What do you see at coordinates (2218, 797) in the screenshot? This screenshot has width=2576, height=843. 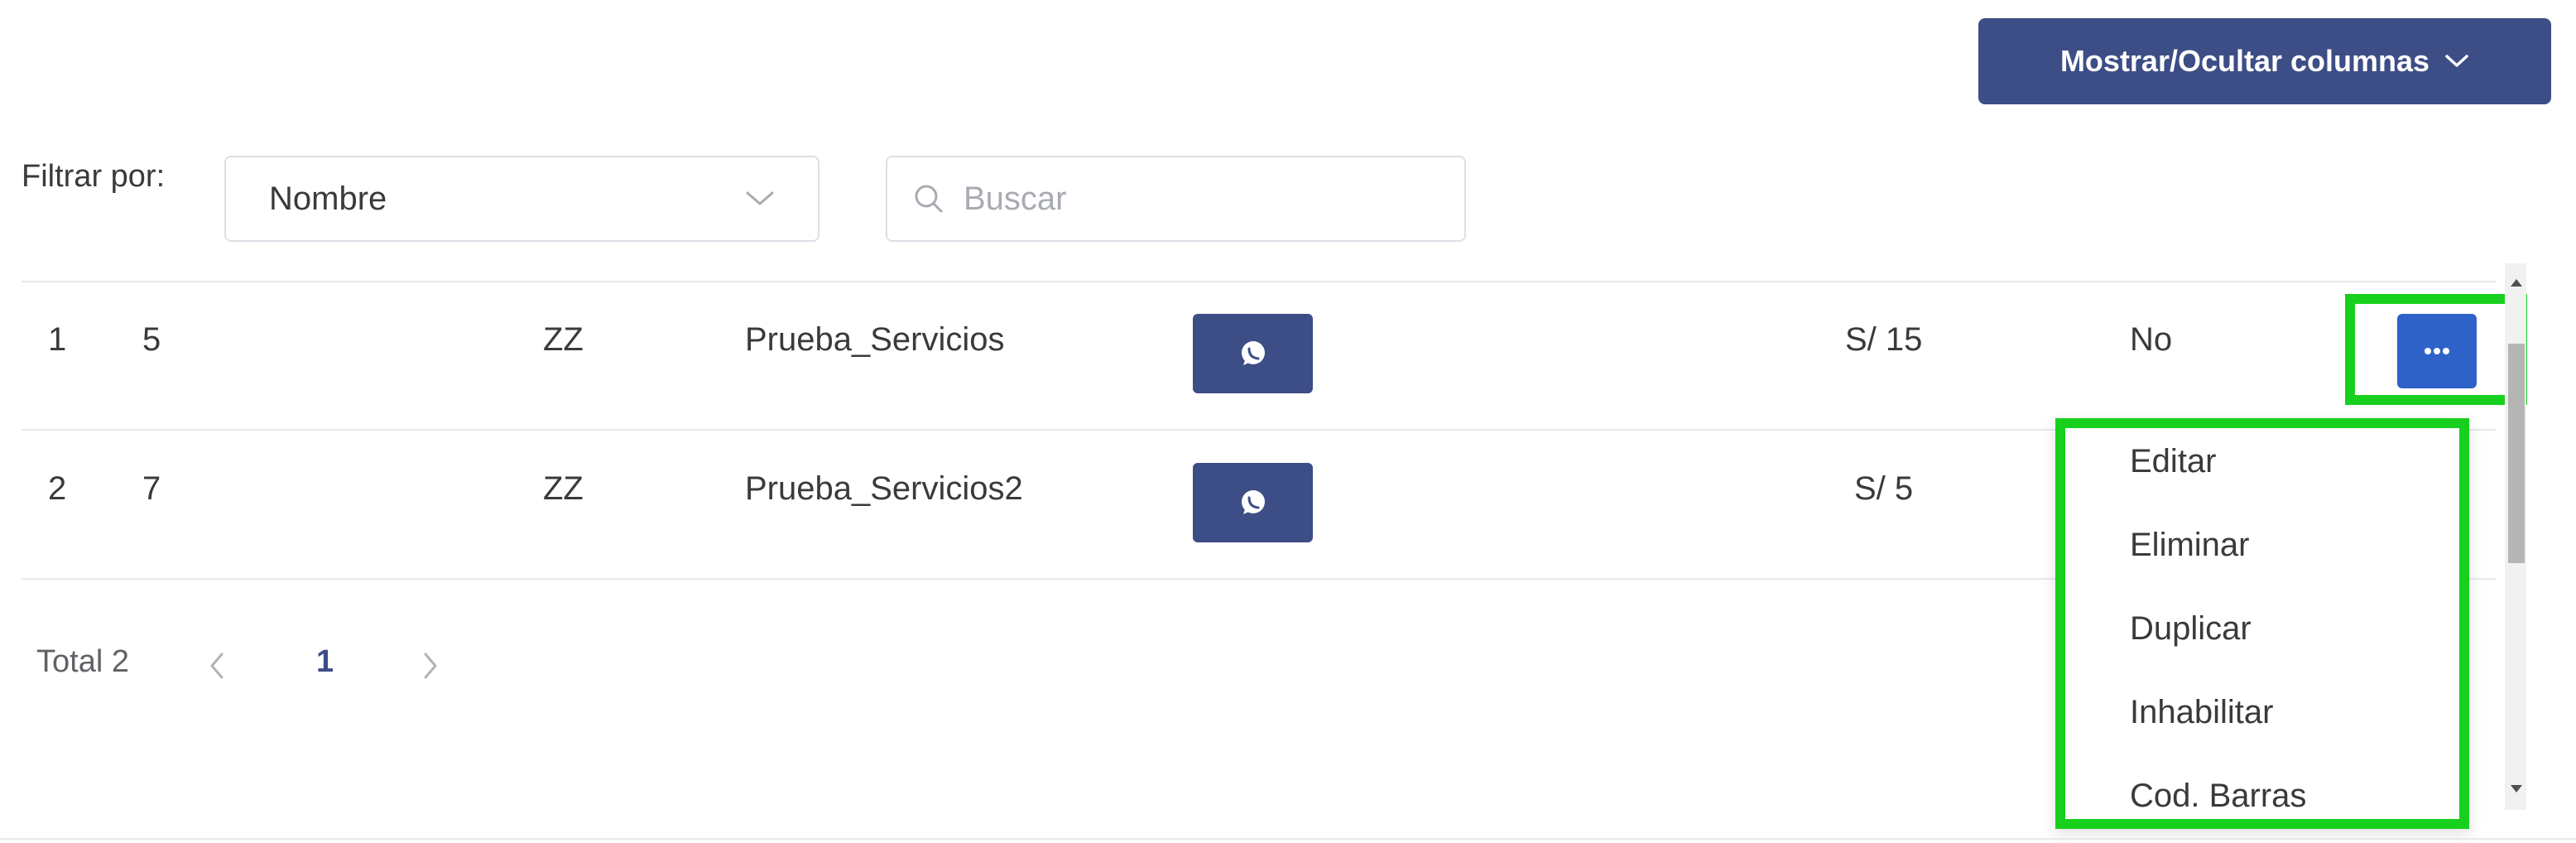 I see `menu-item-cod-barras: Cod. Barras` at bounding box center [2218, 797].